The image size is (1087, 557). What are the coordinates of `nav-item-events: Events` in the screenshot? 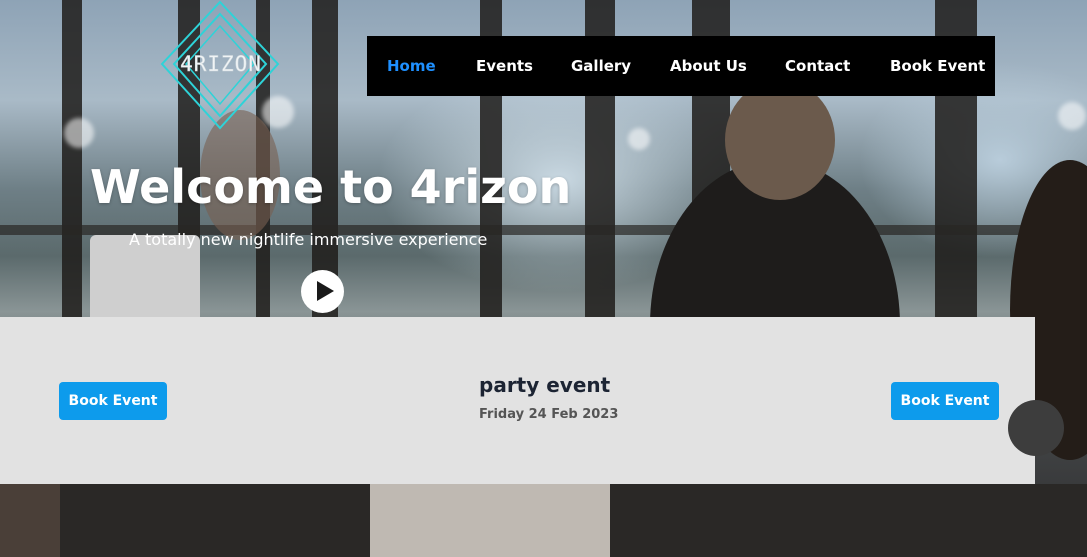 It's located at (504, 66).